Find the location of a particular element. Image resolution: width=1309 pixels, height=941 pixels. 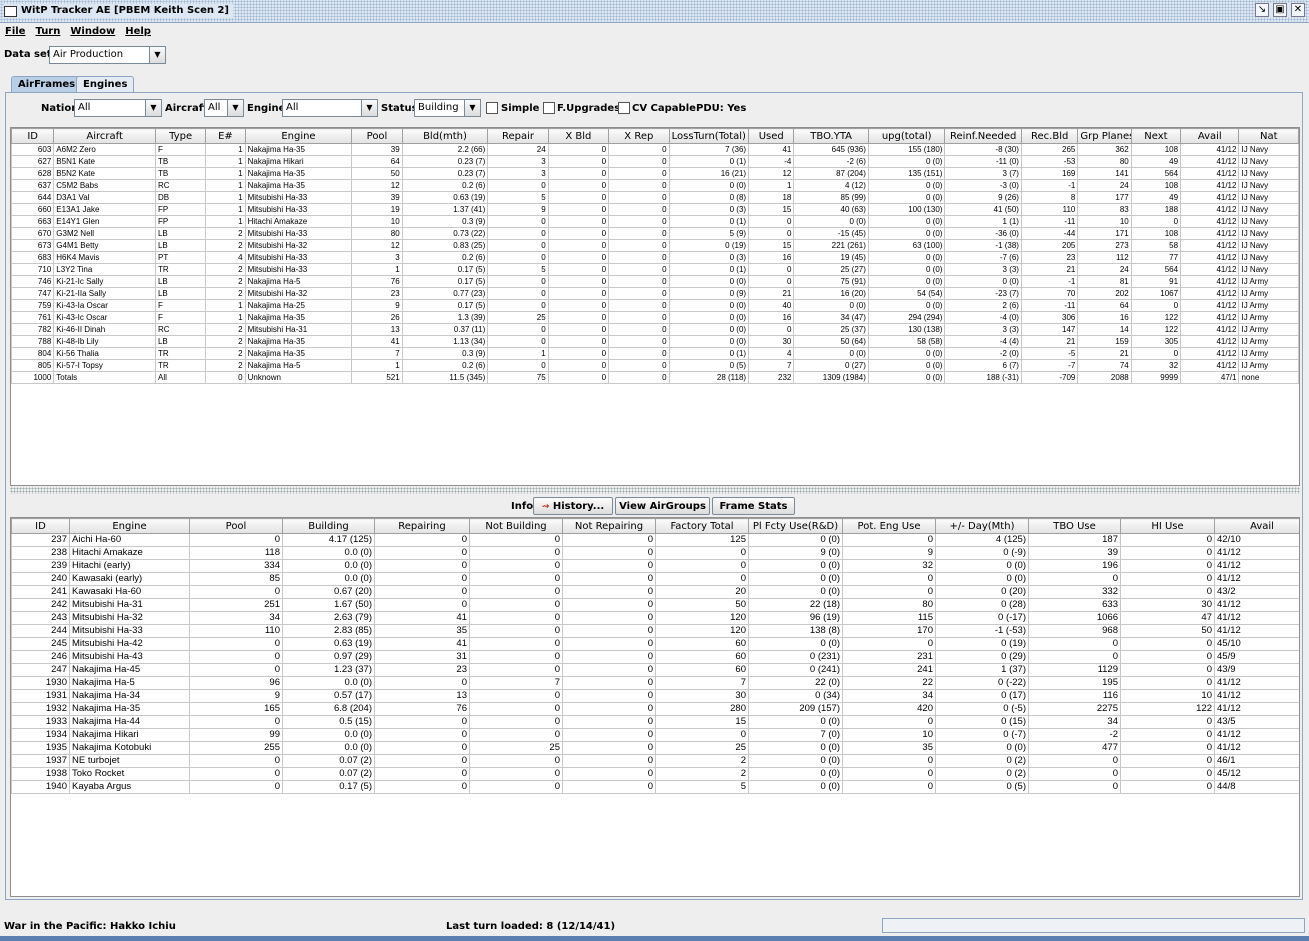

engine-select: All ▼ is located at coordinates (330, 108).